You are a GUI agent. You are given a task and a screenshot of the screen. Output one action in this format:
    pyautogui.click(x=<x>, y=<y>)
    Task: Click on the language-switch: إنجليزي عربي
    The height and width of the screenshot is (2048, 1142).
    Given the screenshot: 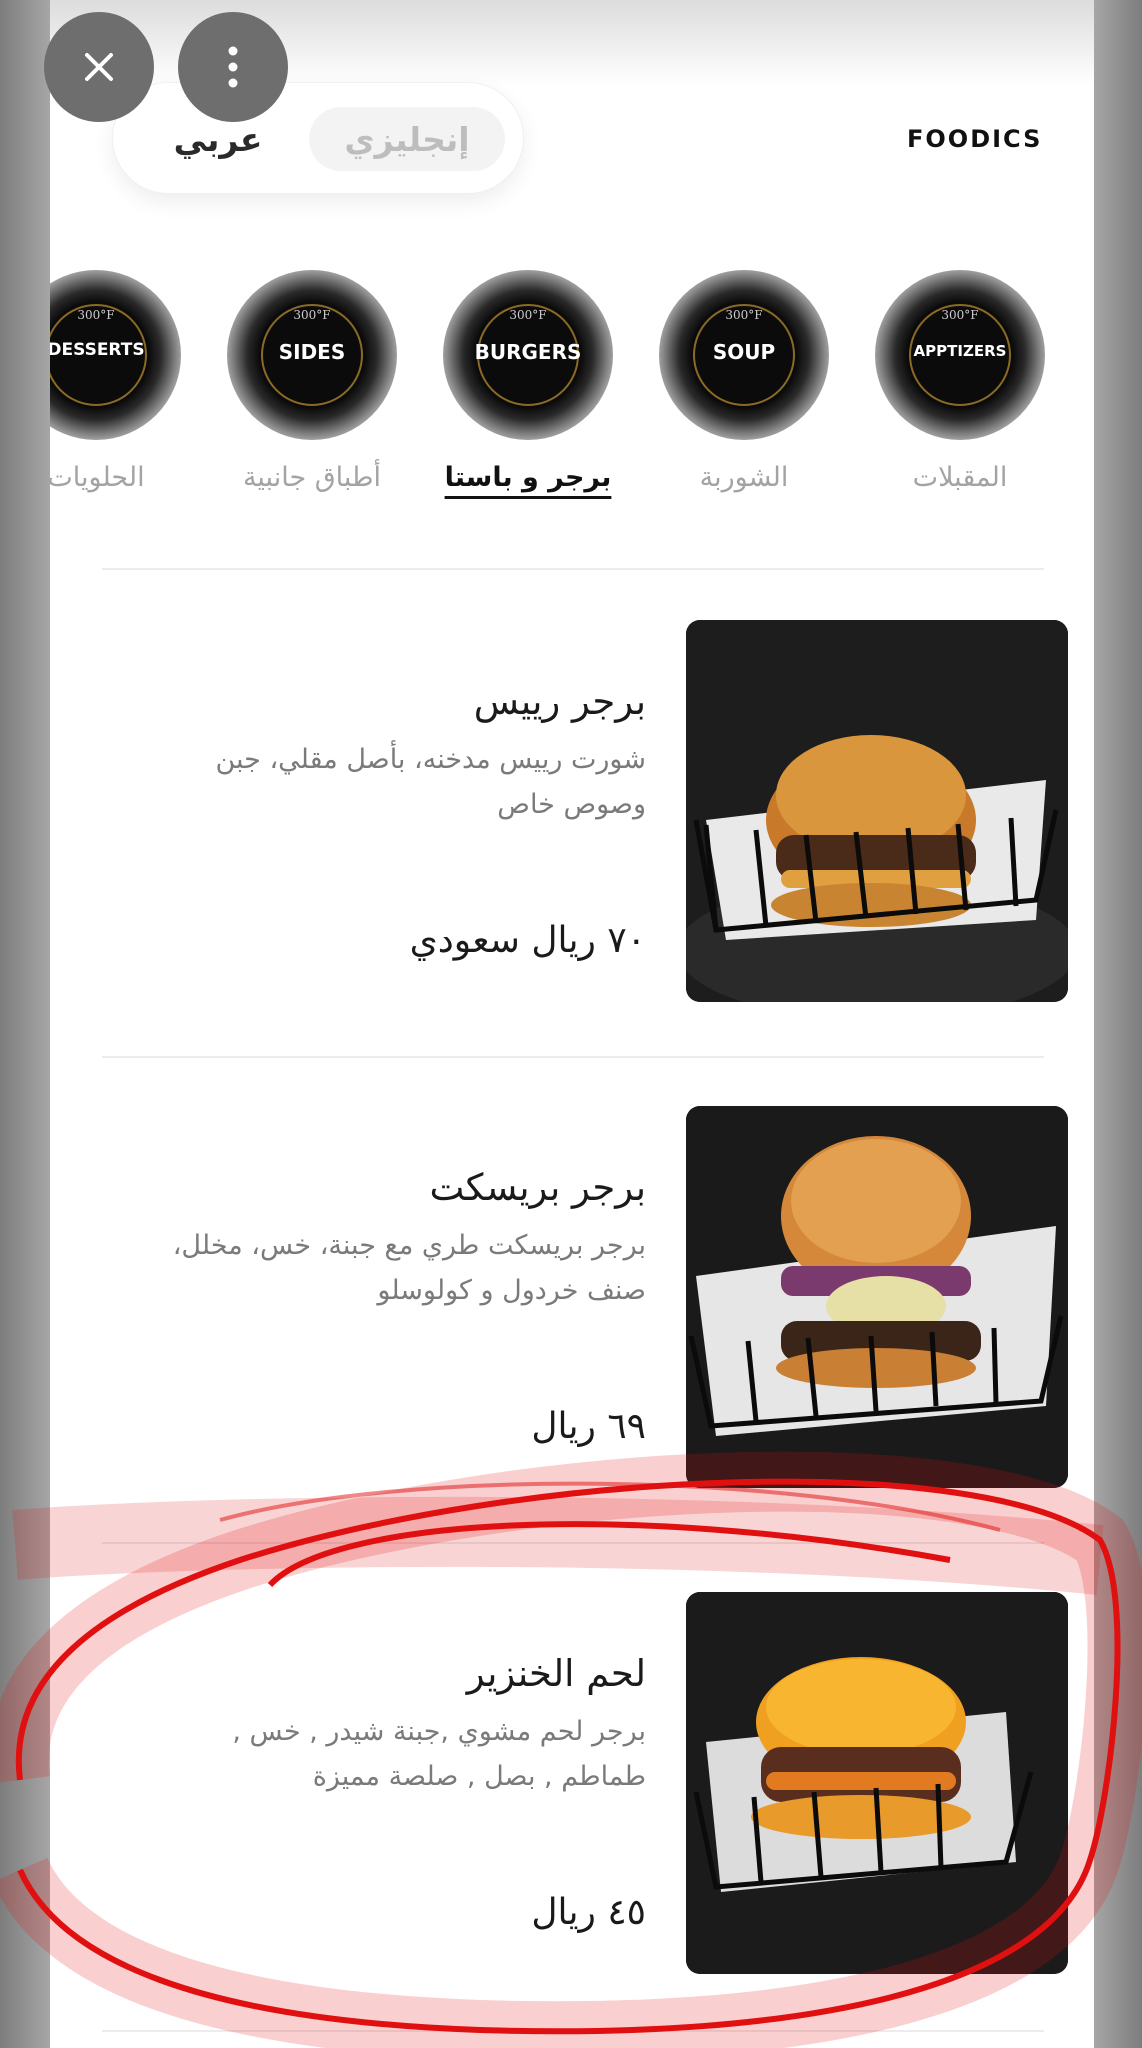 What is the action you would take?
    pyautogui.click(x=318, y=138)
    